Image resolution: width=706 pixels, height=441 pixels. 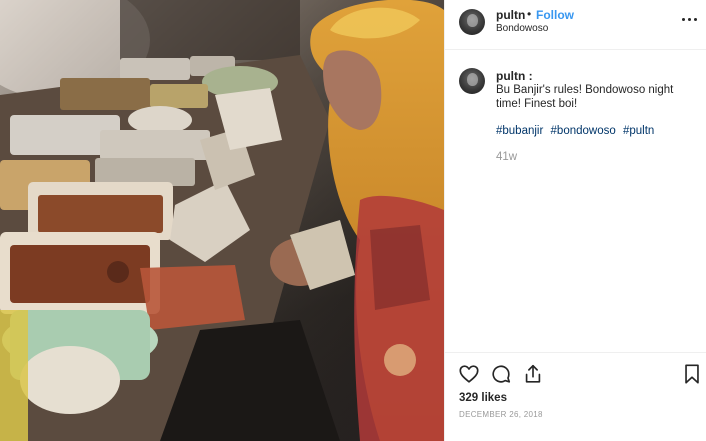 I want to click on caption-age: 41w, so click(x=506, y=157).